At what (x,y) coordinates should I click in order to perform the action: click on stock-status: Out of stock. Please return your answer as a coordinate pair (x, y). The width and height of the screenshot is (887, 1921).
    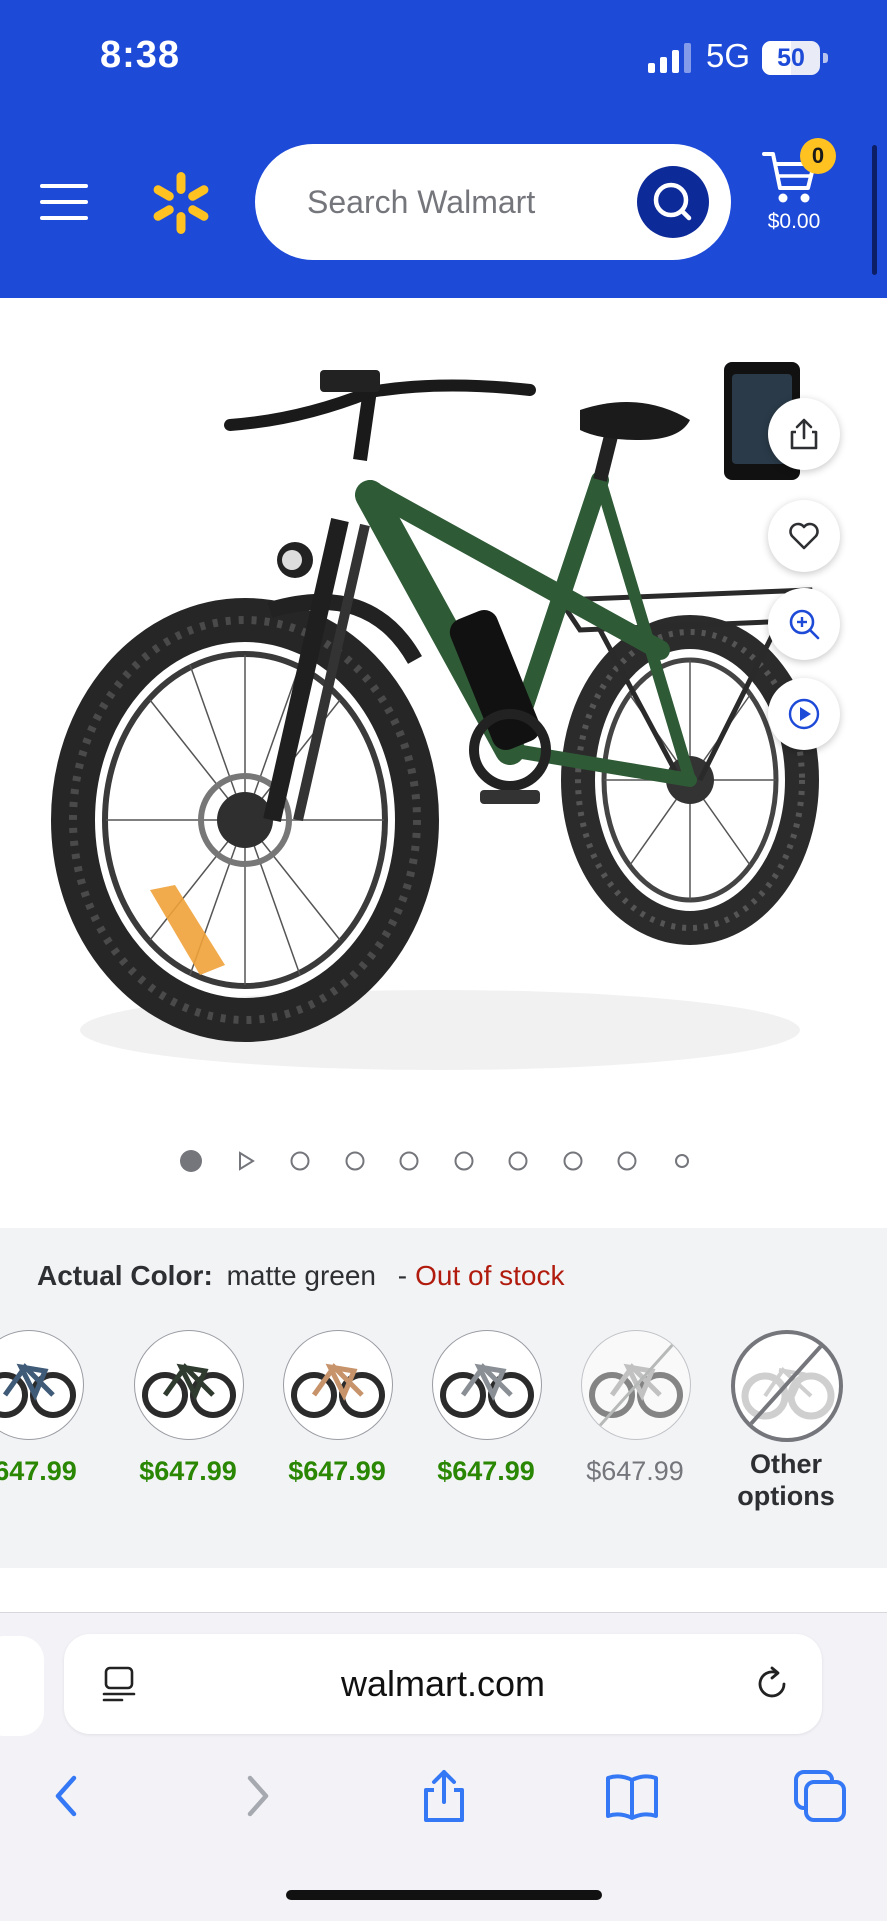
    Looking at the image, I should click on (490, 1275).